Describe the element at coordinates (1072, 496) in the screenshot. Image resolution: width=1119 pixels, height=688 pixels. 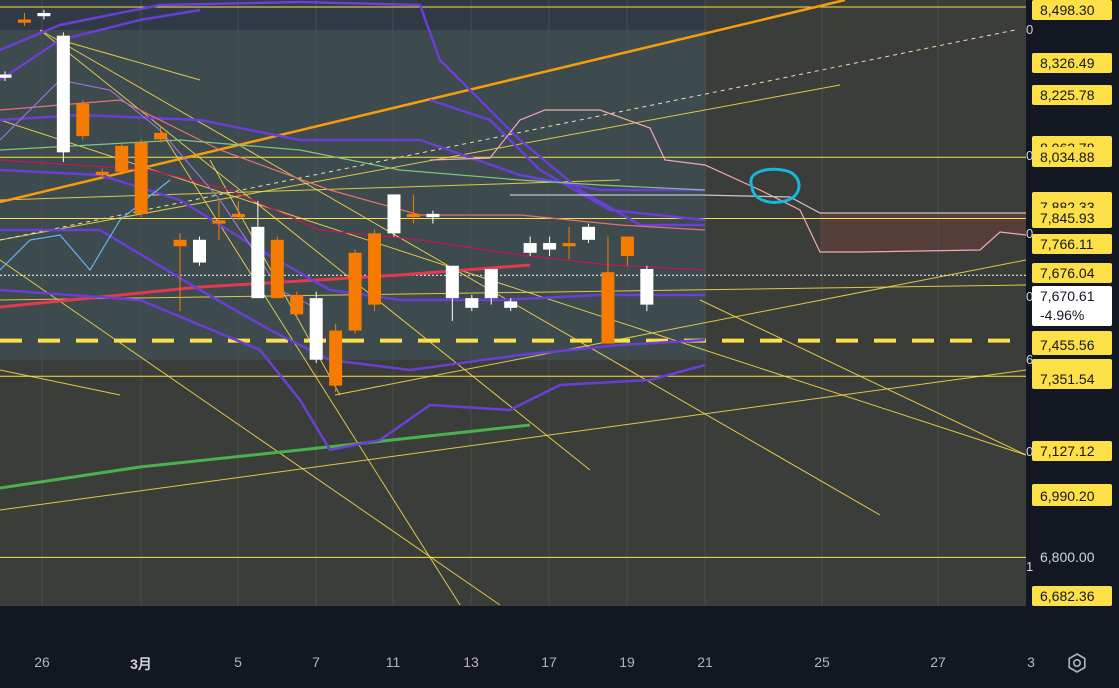
I see `price-axis-label: 6,990.20` at that location.